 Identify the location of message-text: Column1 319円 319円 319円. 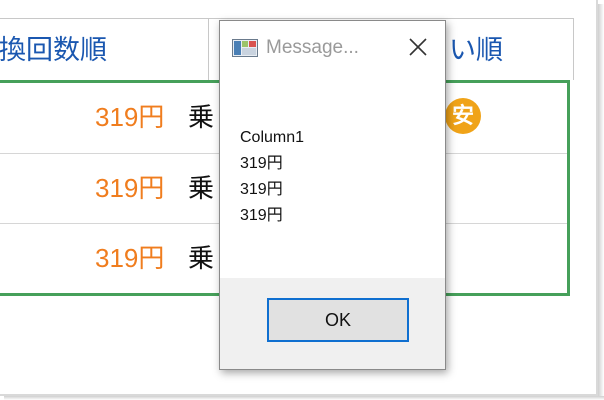
(272, 177).